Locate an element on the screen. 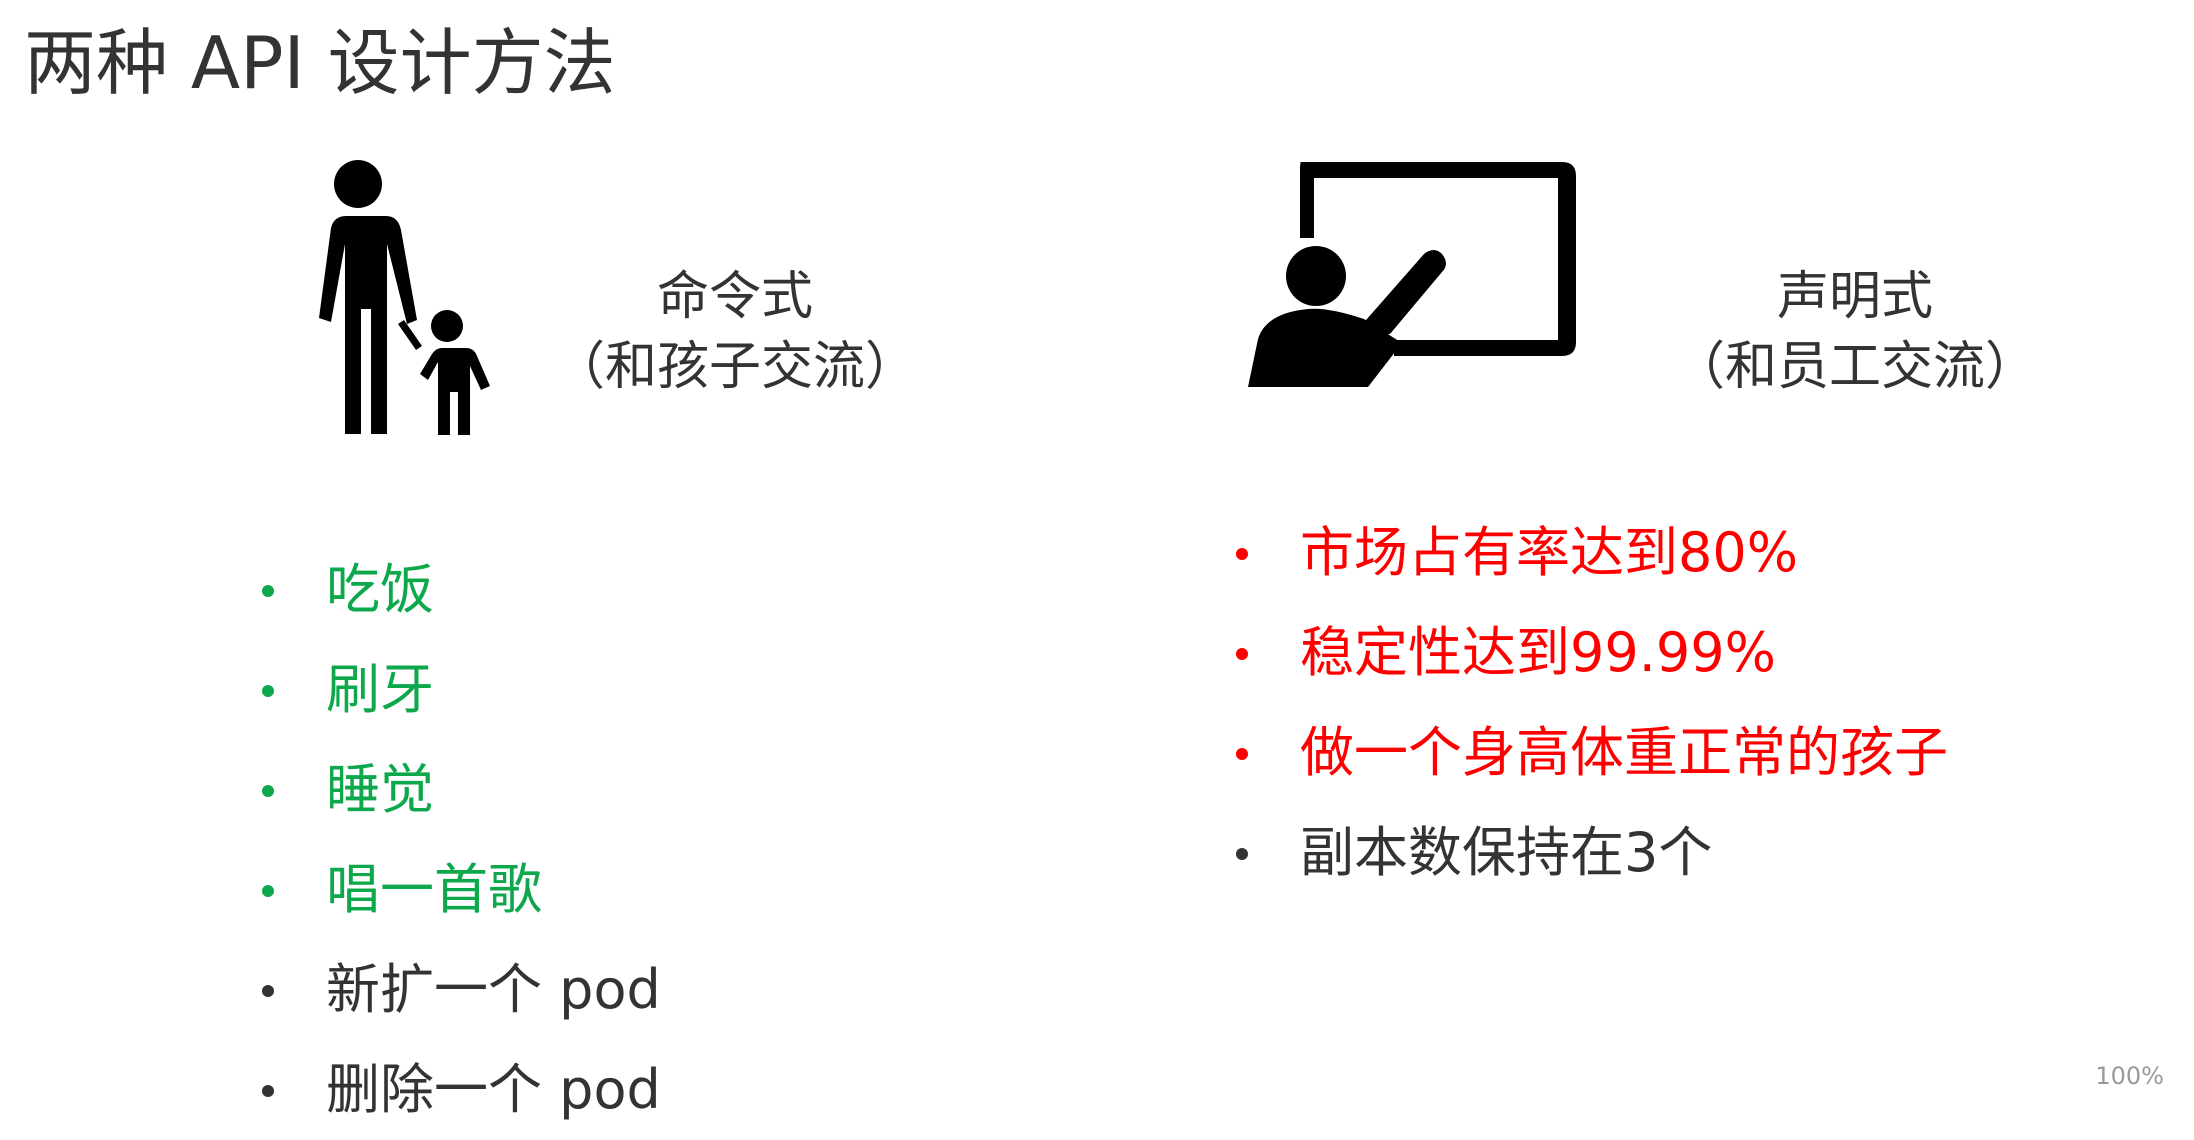 Image resolution: width=2194 pixels, height=1140 pixels. list-item: 副本数保持在3个 is located at coordinates (1592, 853).